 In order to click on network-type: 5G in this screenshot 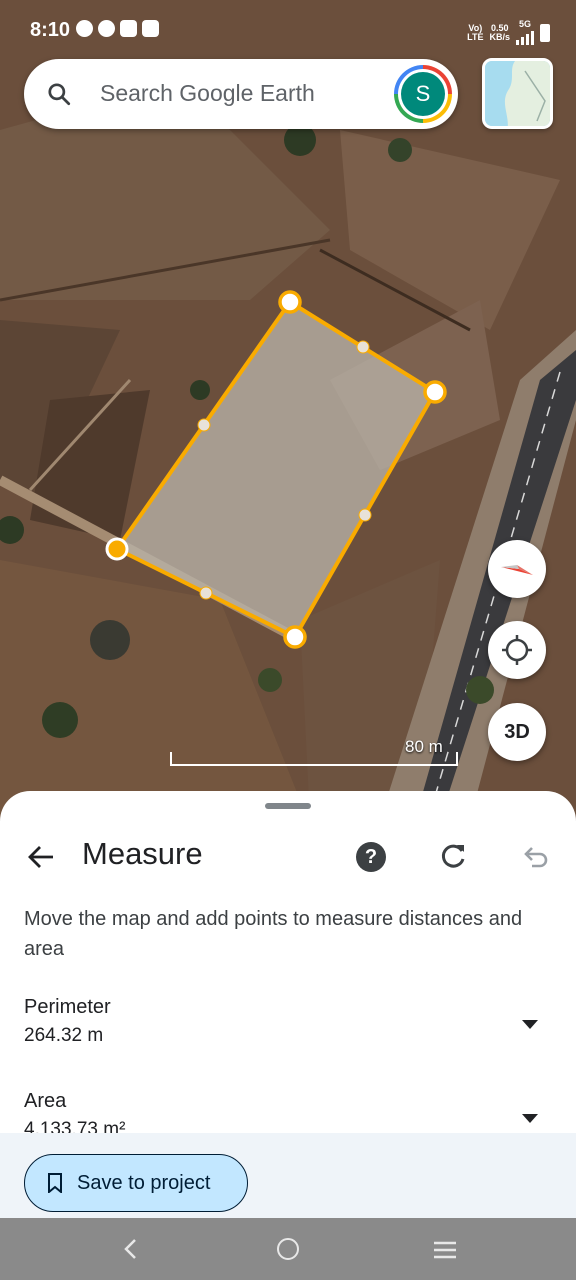, I will do `click(525, 32)`.